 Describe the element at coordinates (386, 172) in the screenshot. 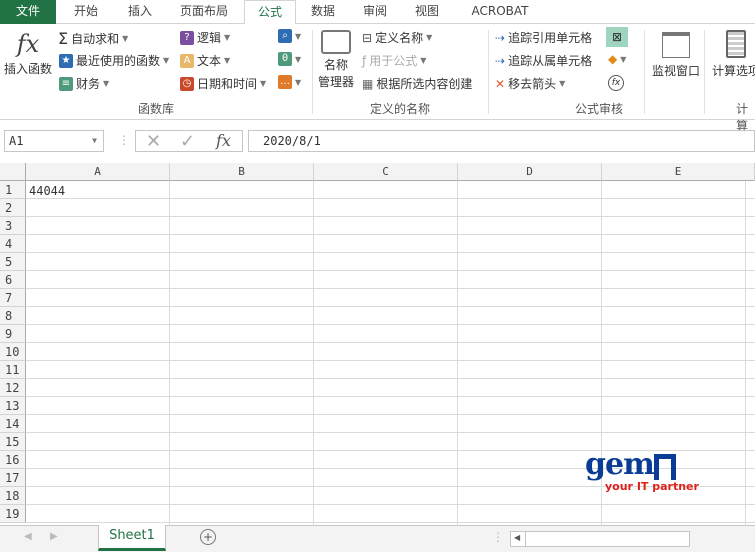

I see `column-header-c: C` at that location.